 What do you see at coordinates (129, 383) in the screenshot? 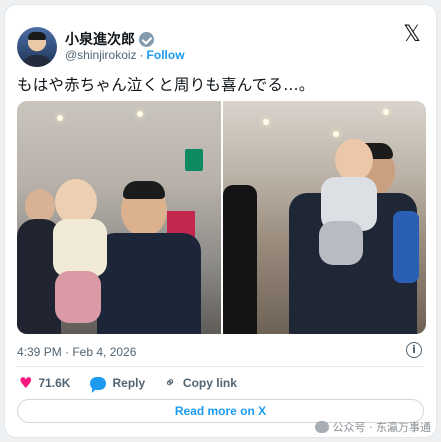
I see `reply-label: Reply` at bounding box center [129, 383].